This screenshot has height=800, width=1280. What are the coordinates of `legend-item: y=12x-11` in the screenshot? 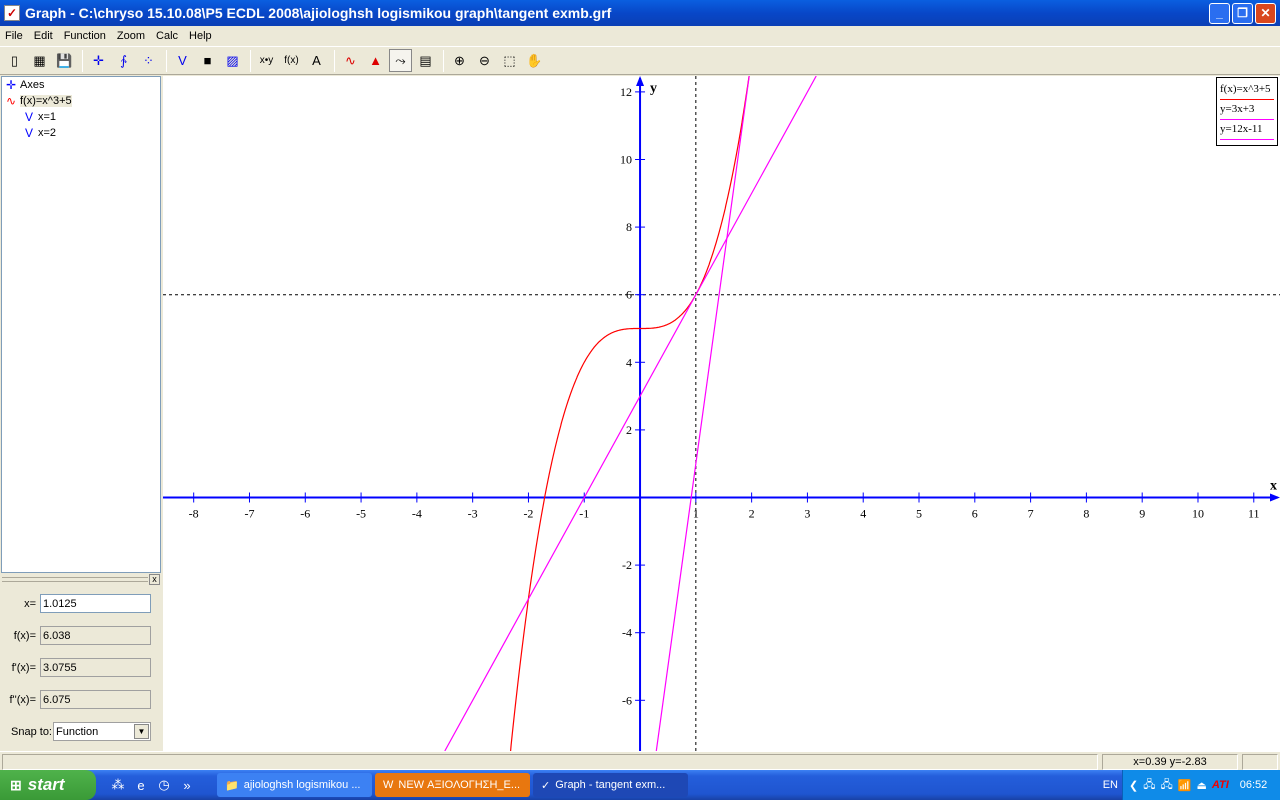 It's located at (1247, 130).